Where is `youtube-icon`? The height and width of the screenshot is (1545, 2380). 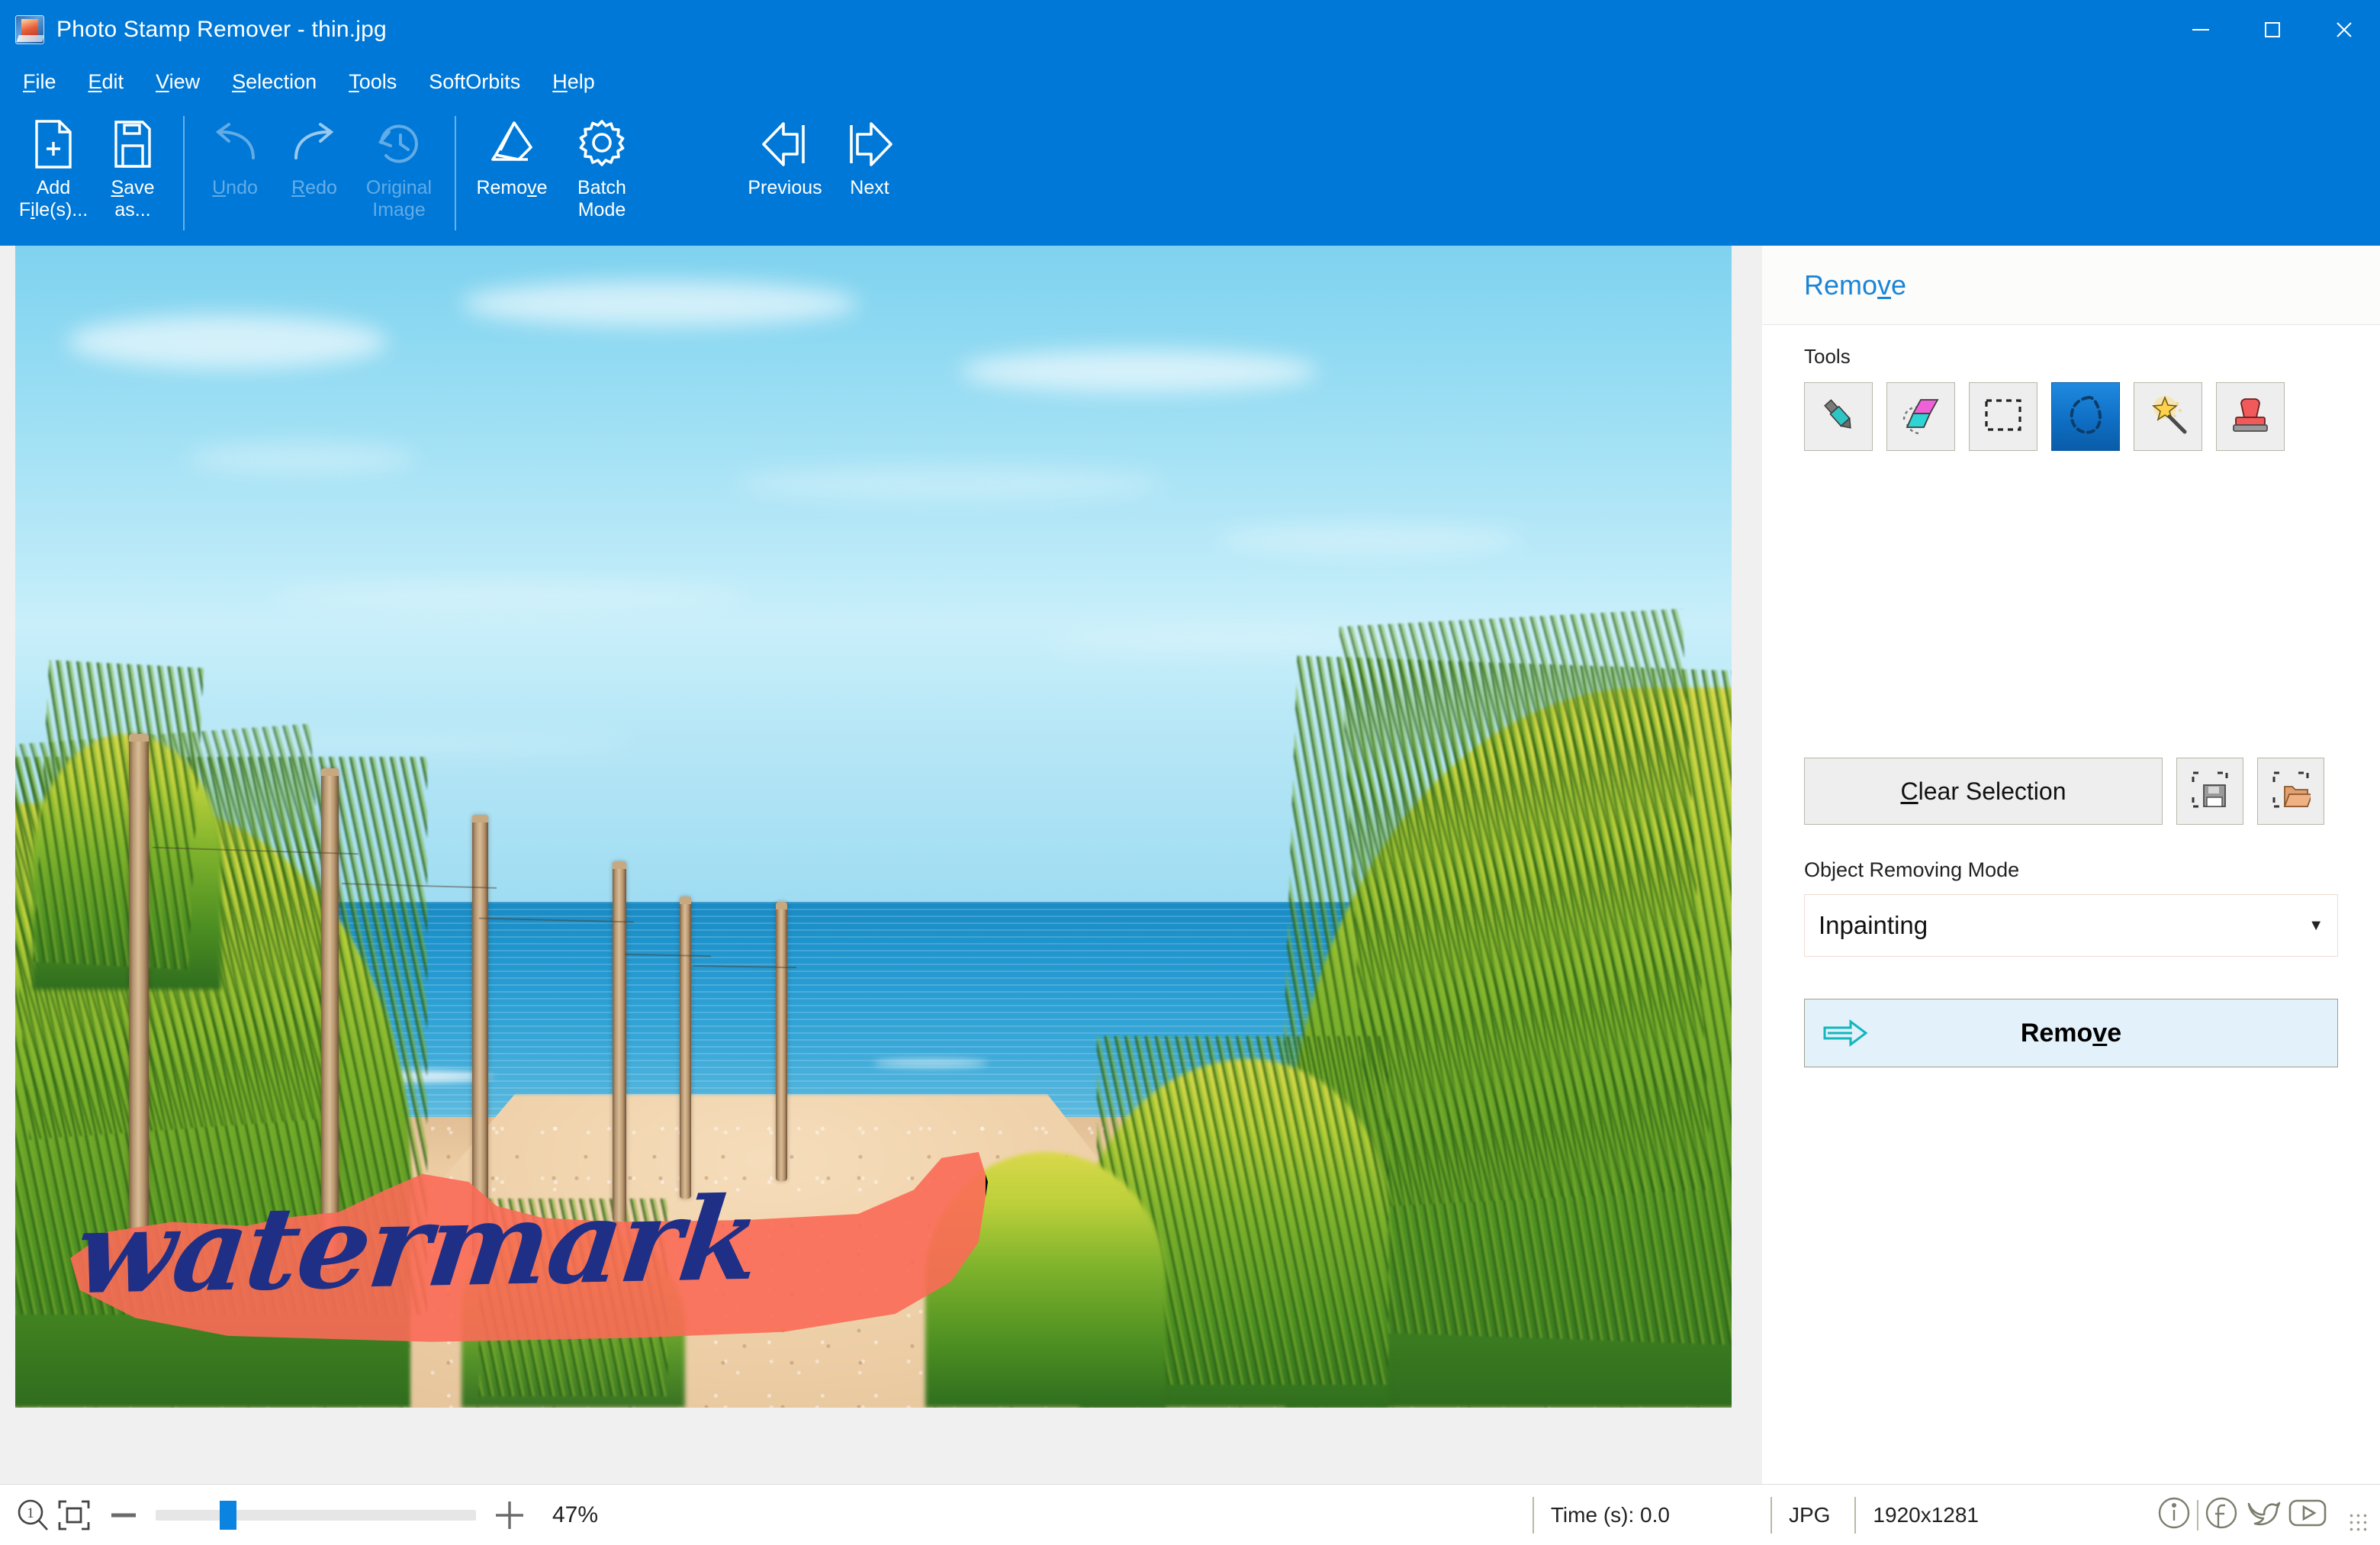
youtube-icon is located at coordinates (2307, 1514).